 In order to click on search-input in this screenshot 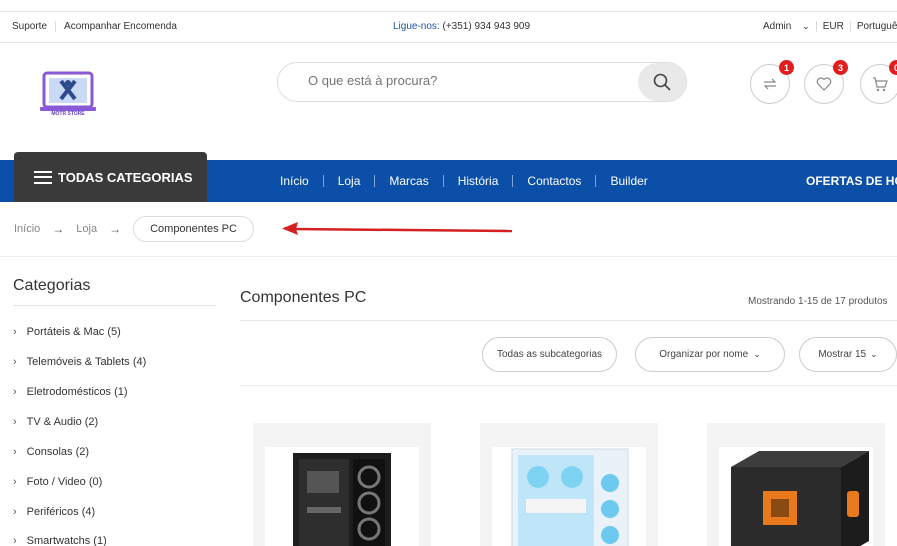, I will do `click(468, 80)`.